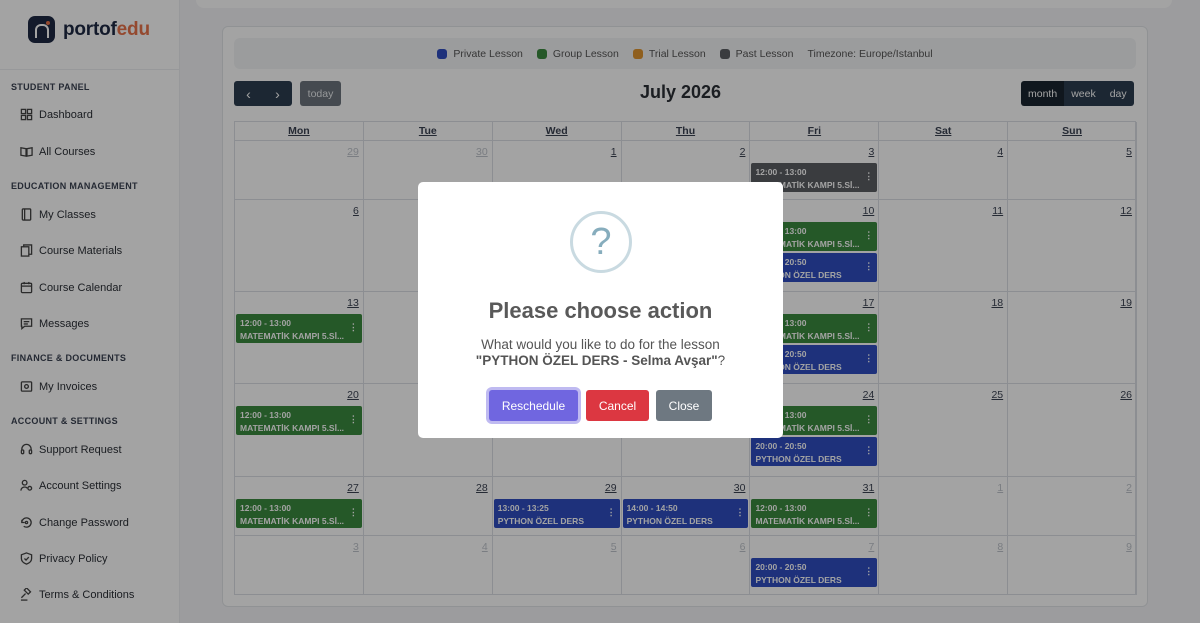  What do you see at coordinates (601, 242) in the screenshot?
I see `question-icon: ?` at bounding box center [601, 242].